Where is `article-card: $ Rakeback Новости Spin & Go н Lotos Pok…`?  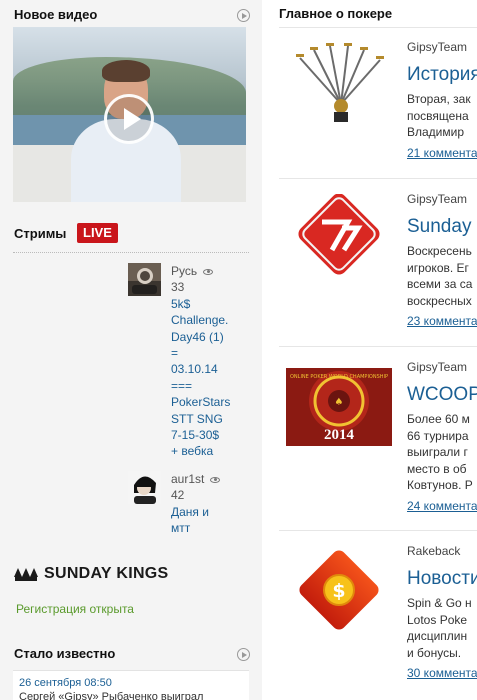 article-card: $ Rakeback Новости Spin & Go н Lotos Pok… is located at coordinates (369, 618).